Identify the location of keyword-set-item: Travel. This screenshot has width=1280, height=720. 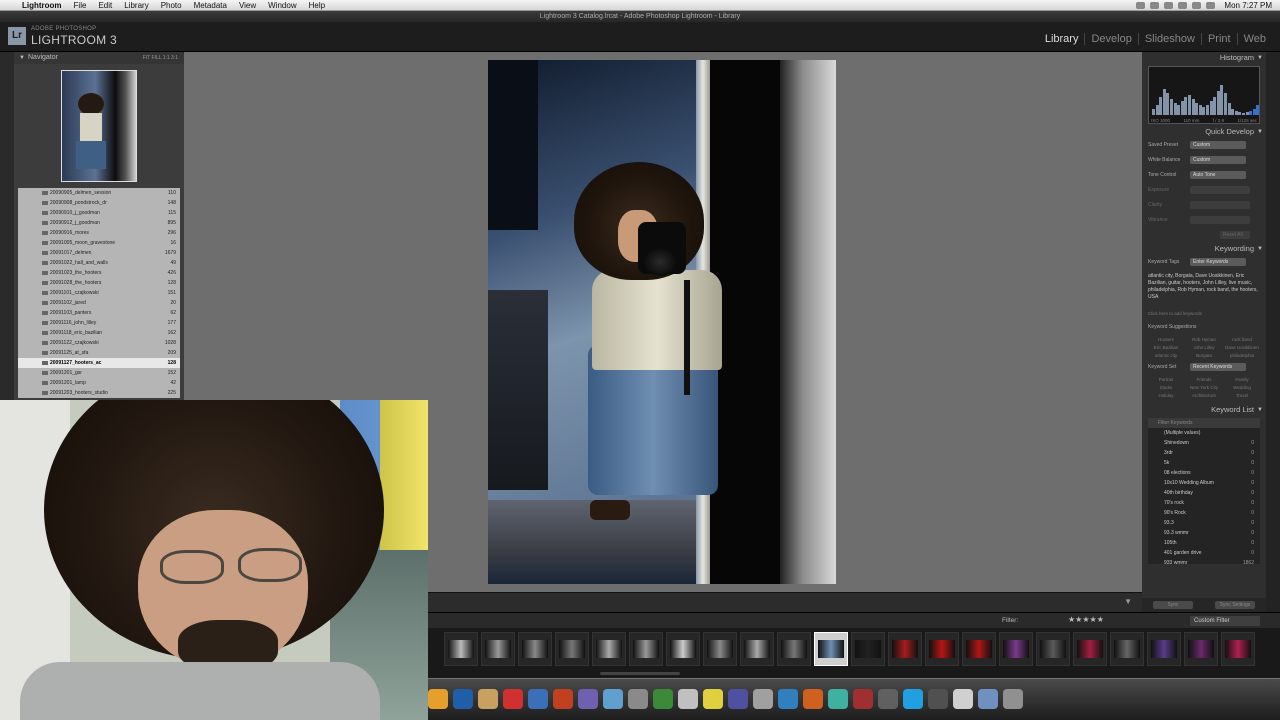
(1242, 395).